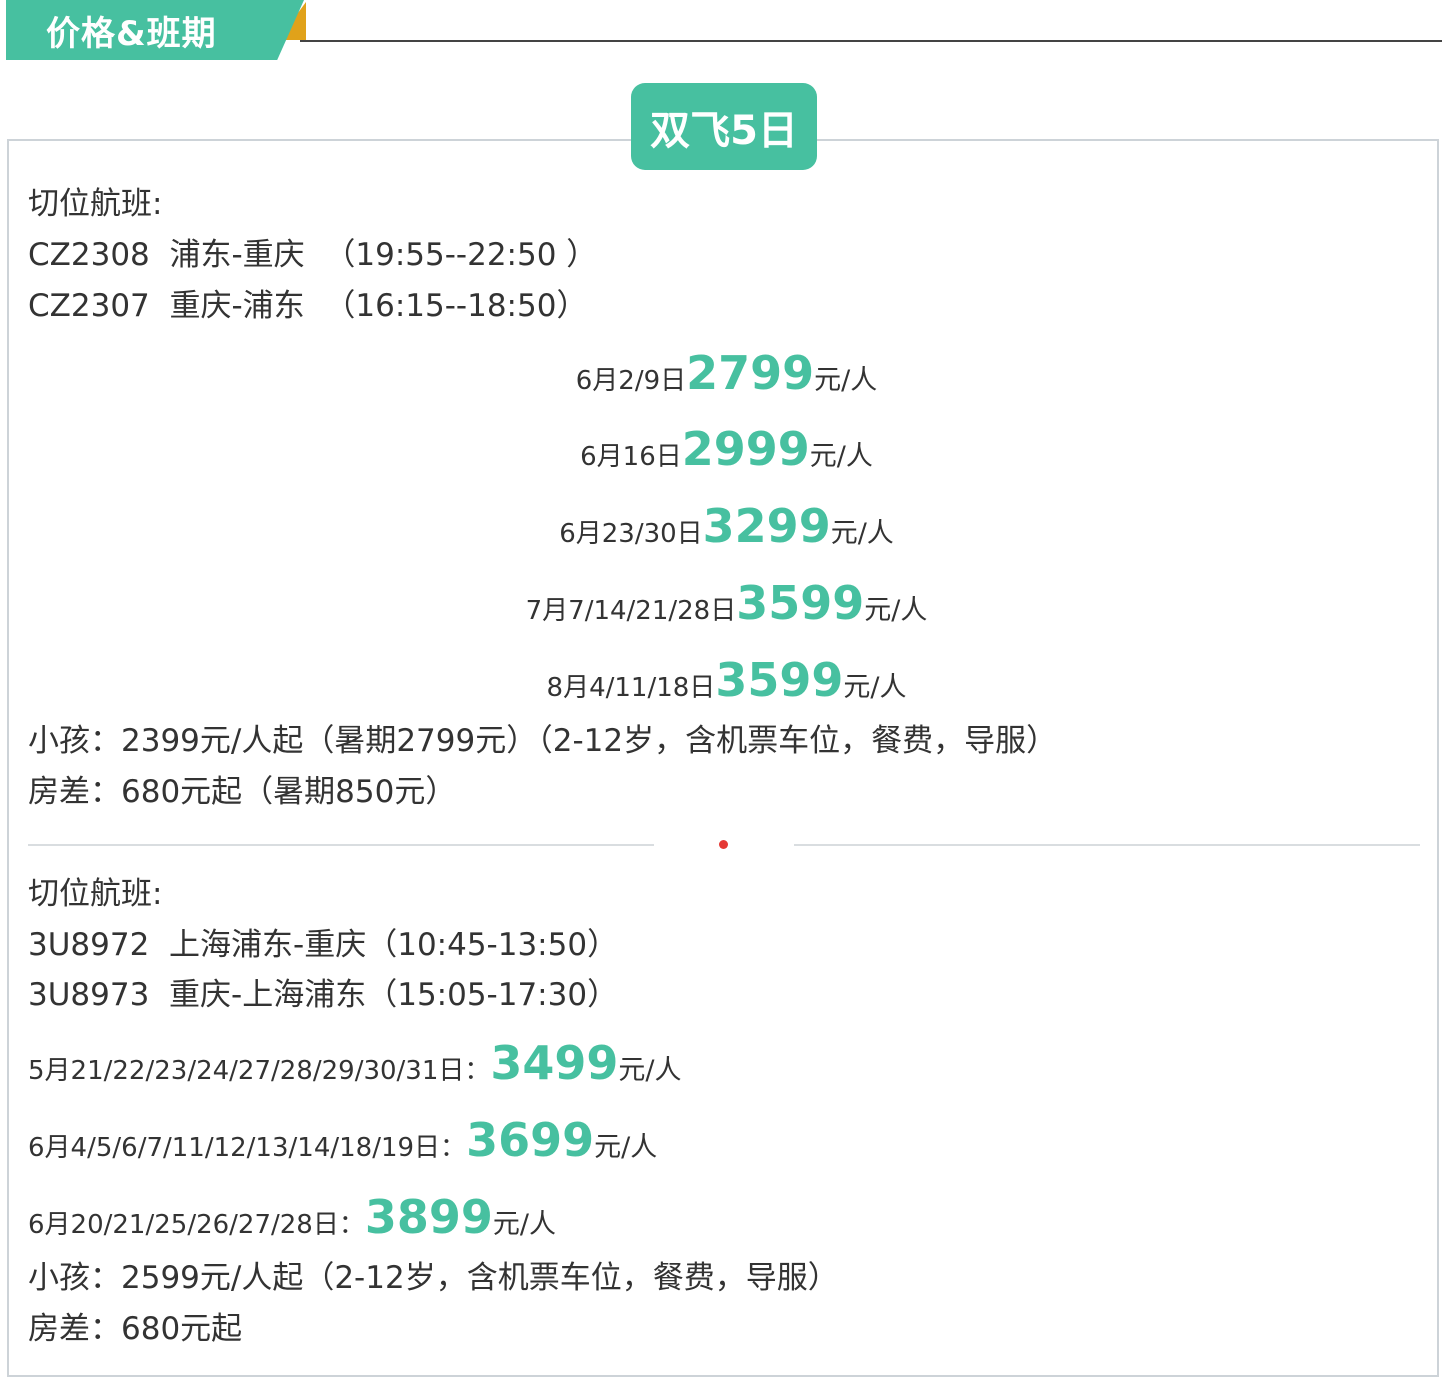 The image size is (1453, 1391). Describe the element at coordinates (131, 34) in the screenshot. I see `section-title: 价格&班期` at that location.